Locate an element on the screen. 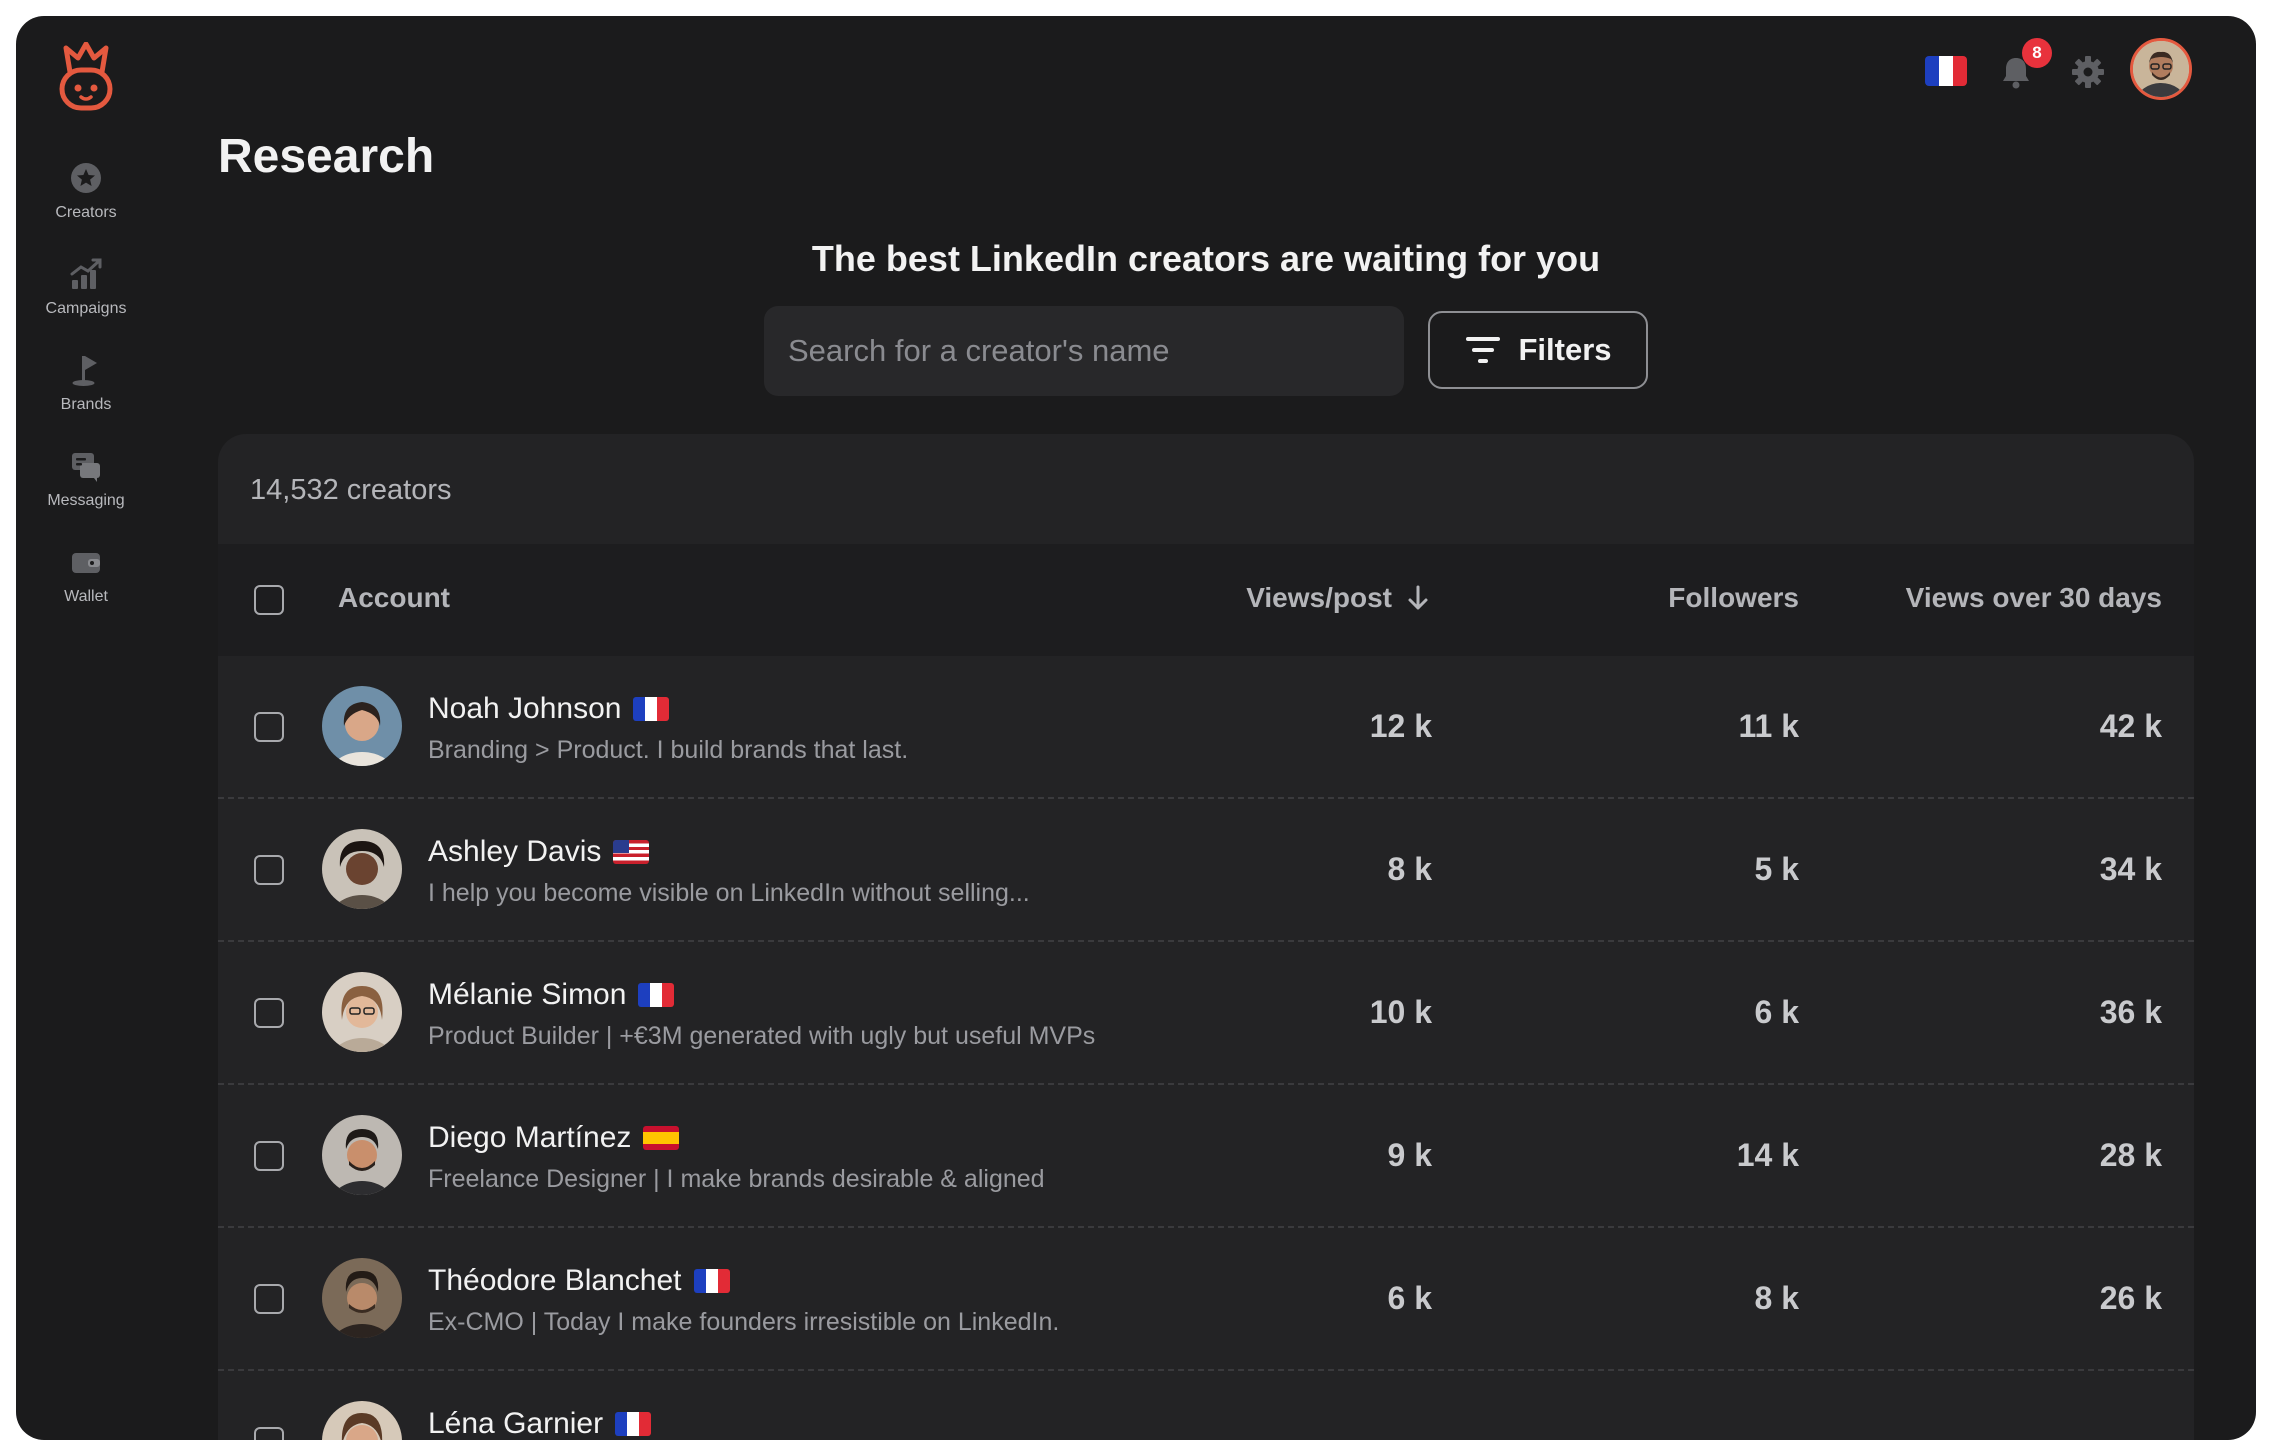  page-title: Research is located at coordinates (326, 156).